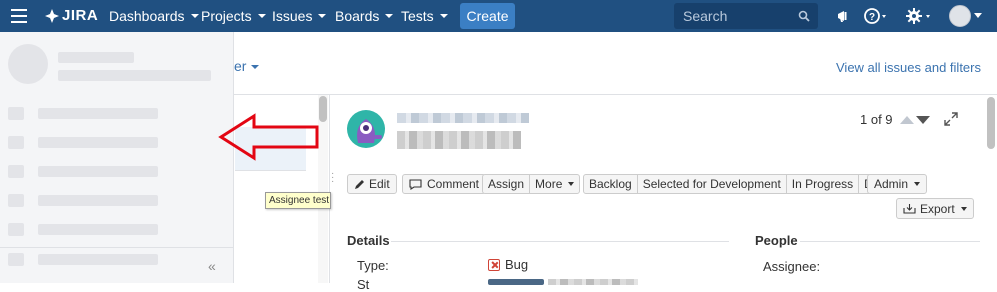  Describe the element at coordinates (705, 16) in the screenshot. I see `search-placeholder: Search` at that location.